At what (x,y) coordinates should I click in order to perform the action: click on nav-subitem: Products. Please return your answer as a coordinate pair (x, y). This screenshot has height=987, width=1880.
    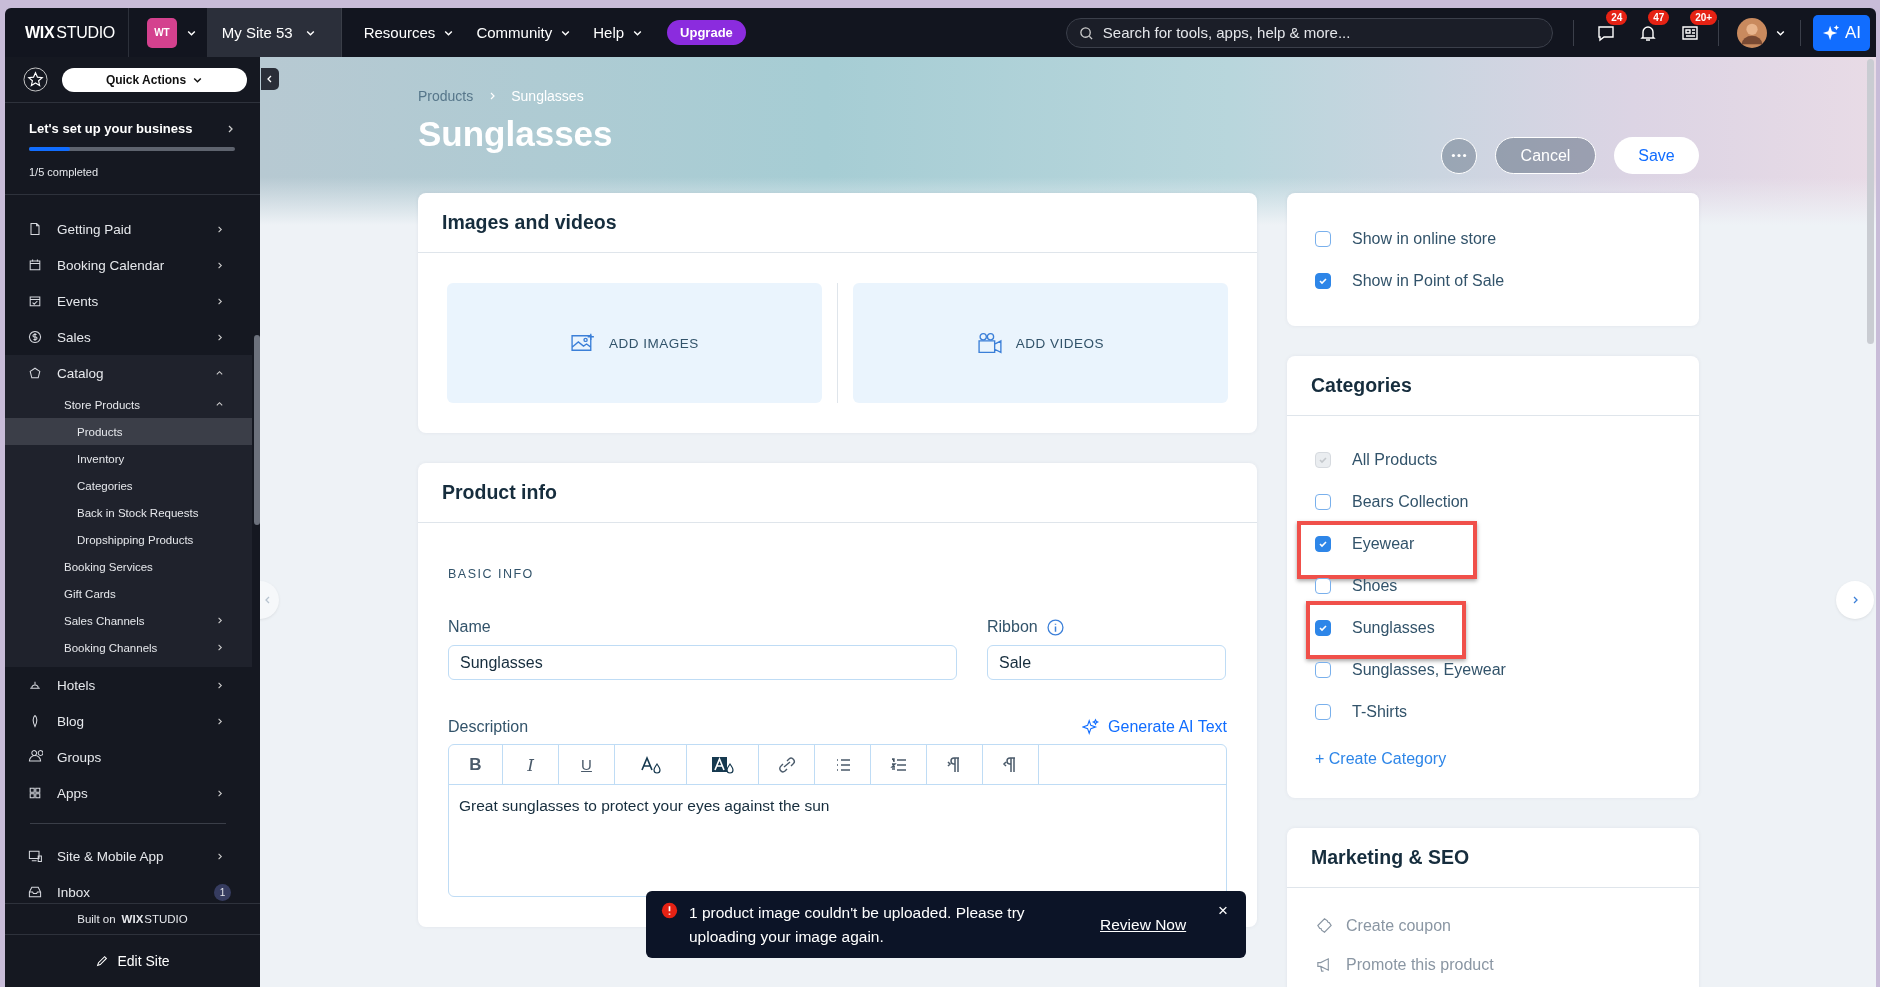
    Looking at the image, I should click on (128, 431).